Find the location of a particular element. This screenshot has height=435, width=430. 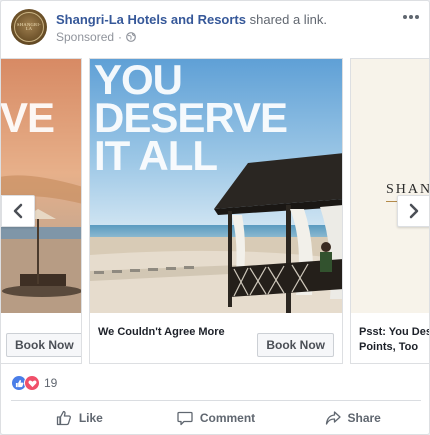

like-button: Like is located at coordinates (79, 417).